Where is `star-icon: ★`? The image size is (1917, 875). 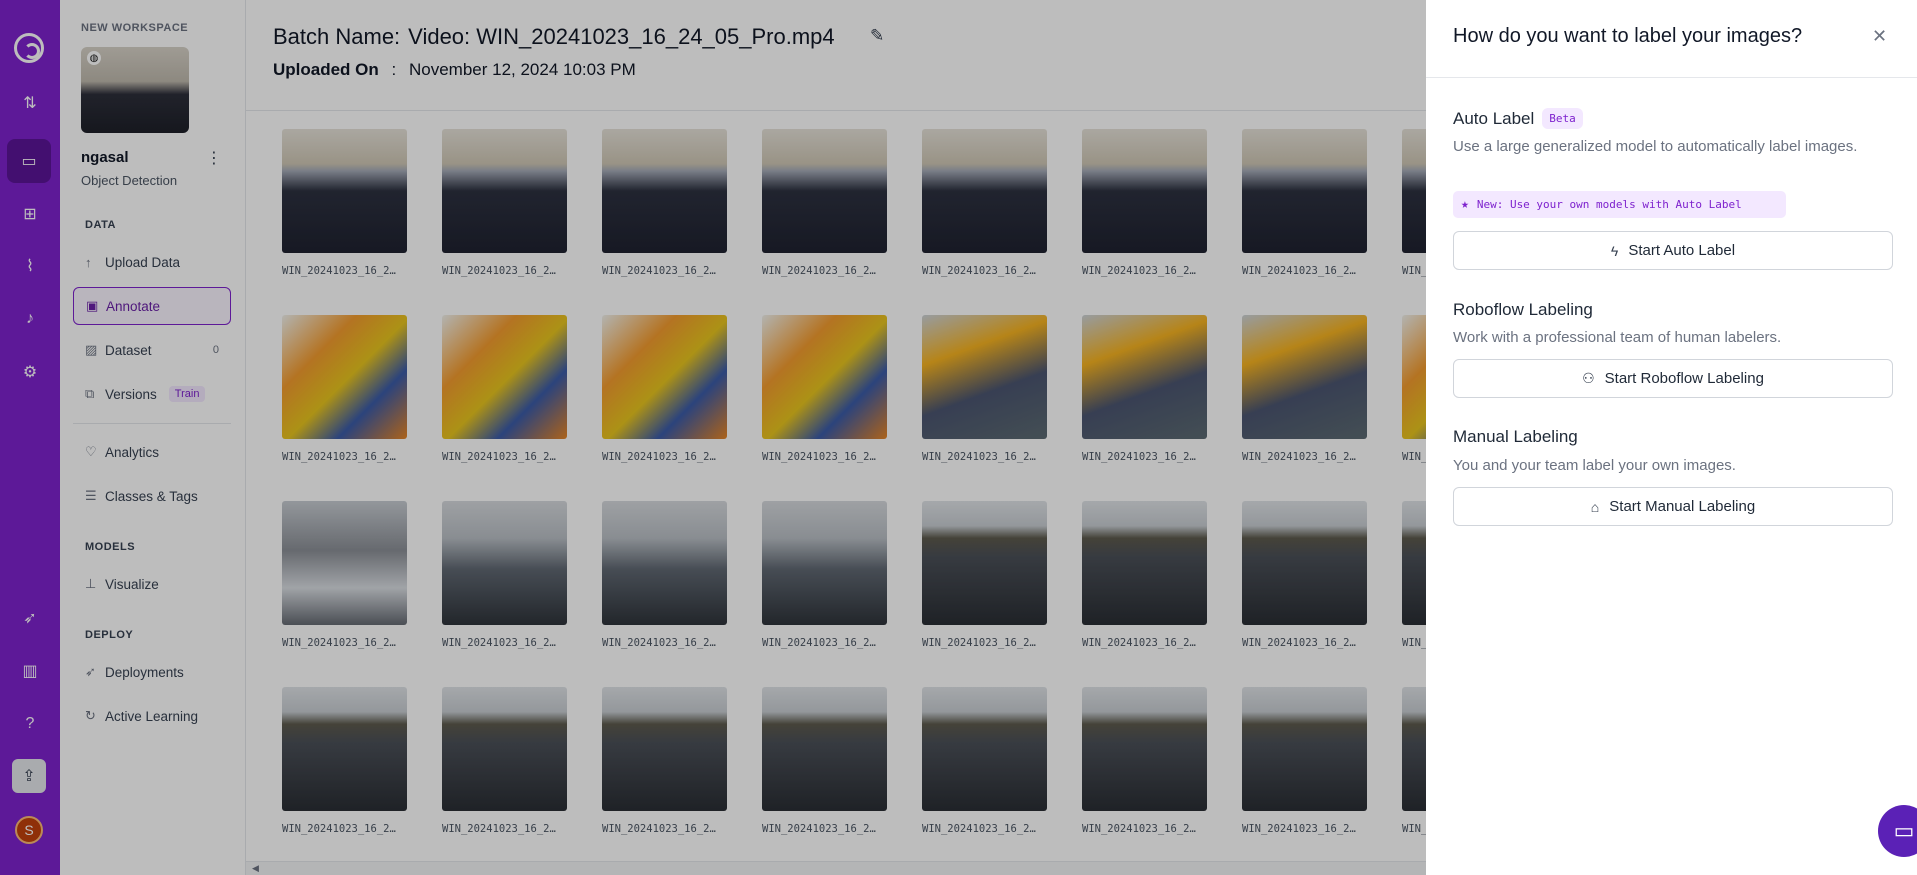
star-icon: ★ is located at coordinates (1465, 204).